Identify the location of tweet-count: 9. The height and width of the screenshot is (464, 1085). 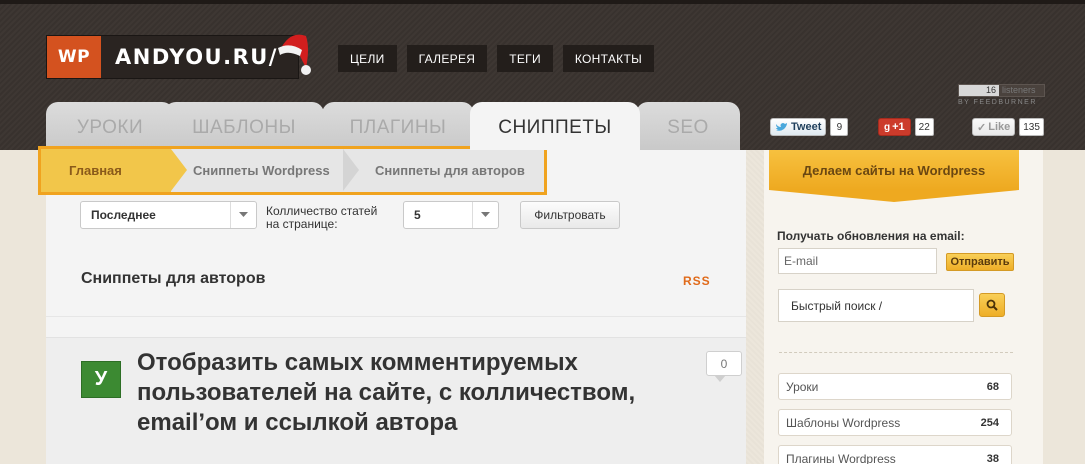
(839, 127).